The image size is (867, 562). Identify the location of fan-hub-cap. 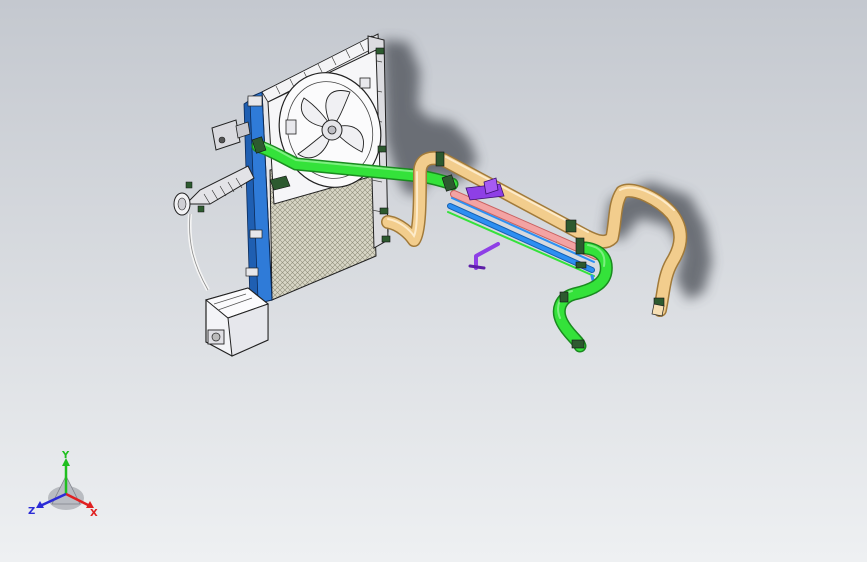
(332, 130).